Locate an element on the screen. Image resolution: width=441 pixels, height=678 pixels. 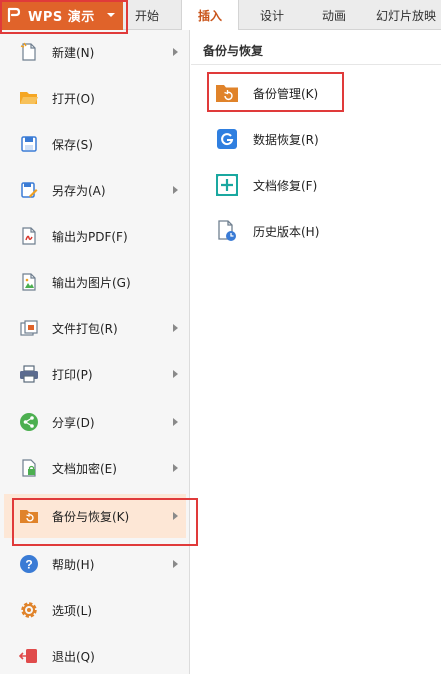
menu-item-export-image: 输出为图片(G) is located at coordinates (95, 282).